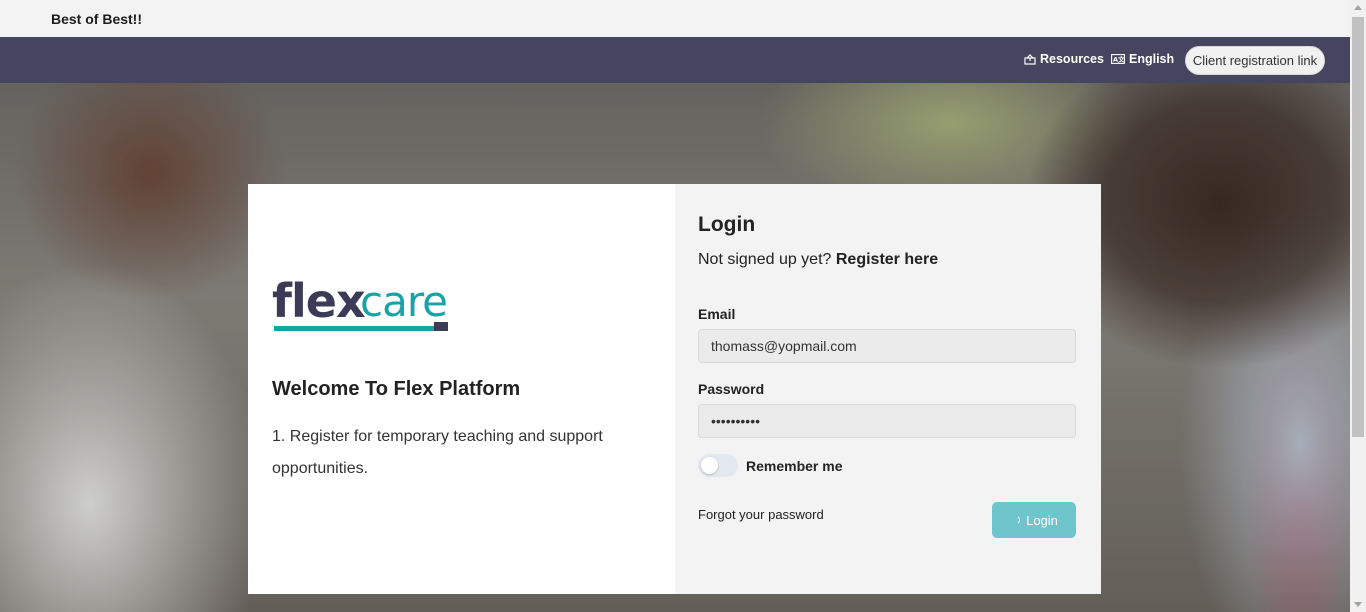  Describe the element at coordinates (794, 466) in the screenshot. I see `remember-me-label: Remember me` at that location.